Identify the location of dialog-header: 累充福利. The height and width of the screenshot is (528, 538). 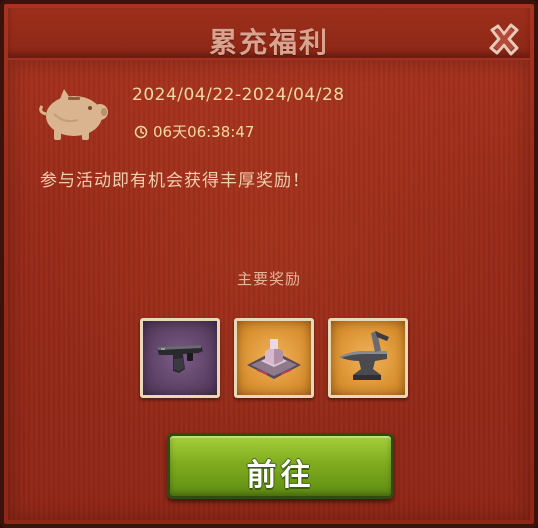
(269, 33).